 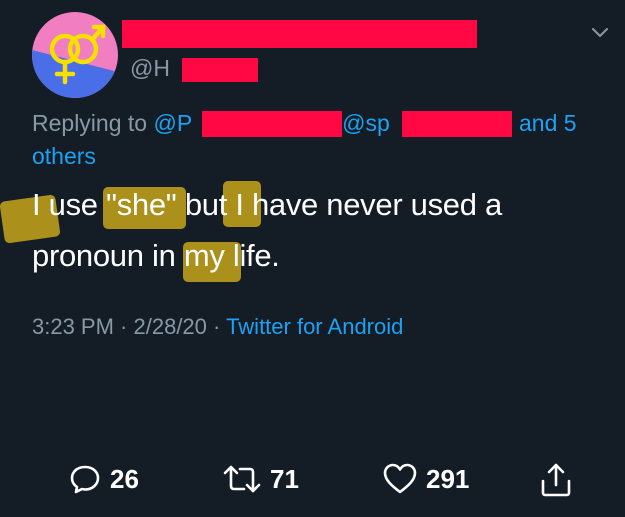 What do you see at coordinates (64, 156) in the screenshot?
I see `others-link: others` at bounding box center [64, 156].